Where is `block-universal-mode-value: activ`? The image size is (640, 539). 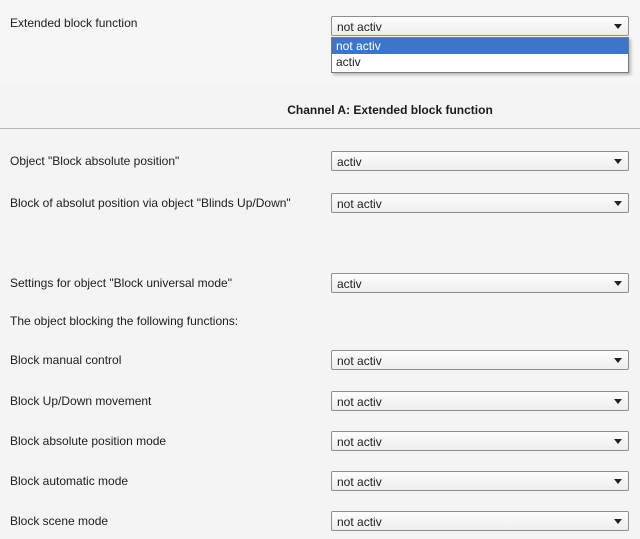
block-universal-mode-value: activ is located at coordinates (349, 284).